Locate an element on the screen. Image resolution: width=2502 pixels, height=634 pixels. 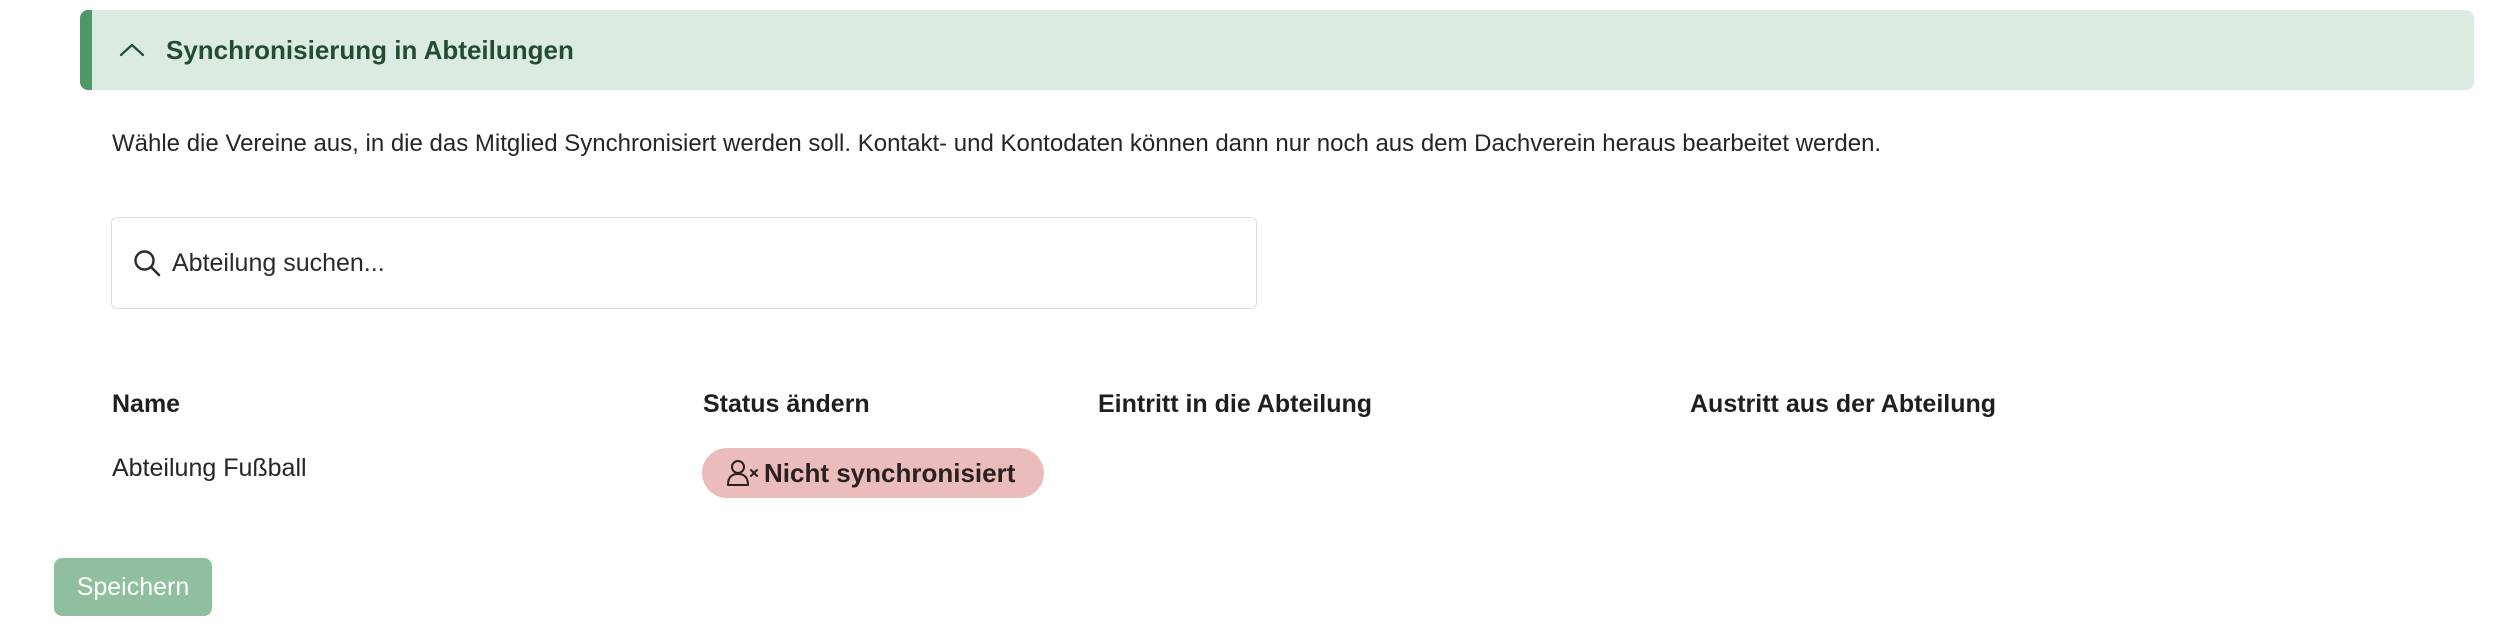
status-toggle-button: Nicht synchronisiert is located at coordinates (873, 473).